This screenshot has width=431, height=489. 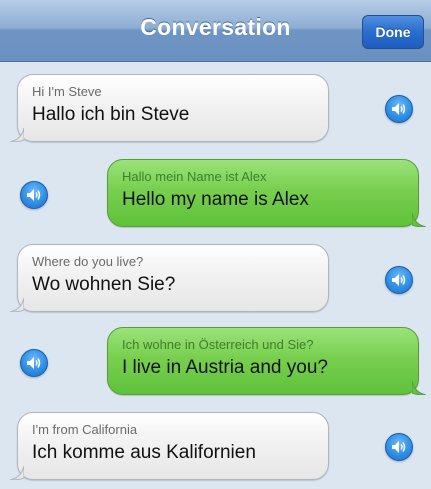 I want to click on original-text: Hi I'm Steve, so click(x=67, y=91).